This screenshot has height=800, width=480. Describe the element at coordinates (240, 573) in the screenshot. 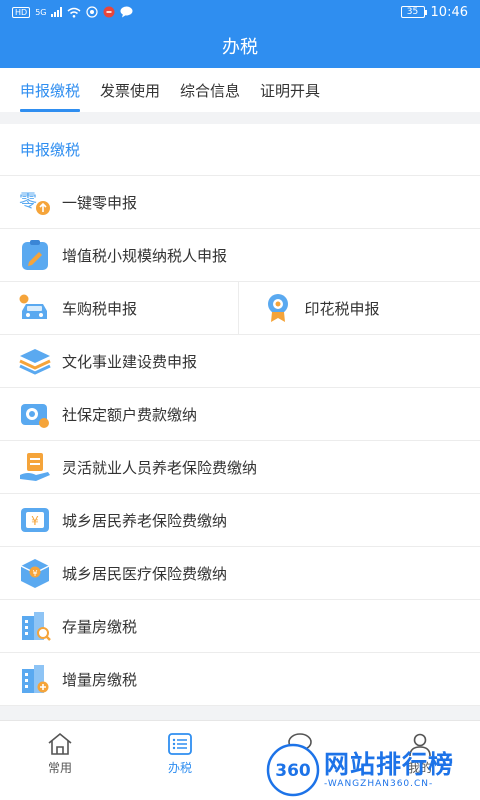

I see `list-item-resident-medical: ¥ 城乡居民医疗保险费缴纳` at that location.